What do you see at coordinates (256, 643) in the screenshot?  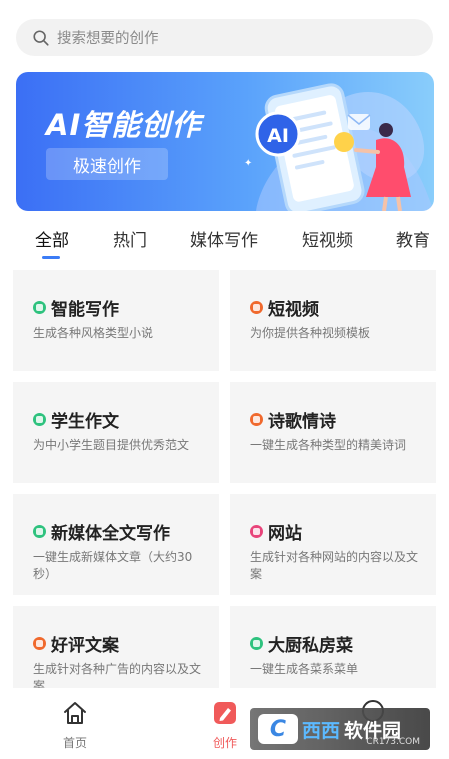 I see `recipe-icon` at bounding box center [256, 643].